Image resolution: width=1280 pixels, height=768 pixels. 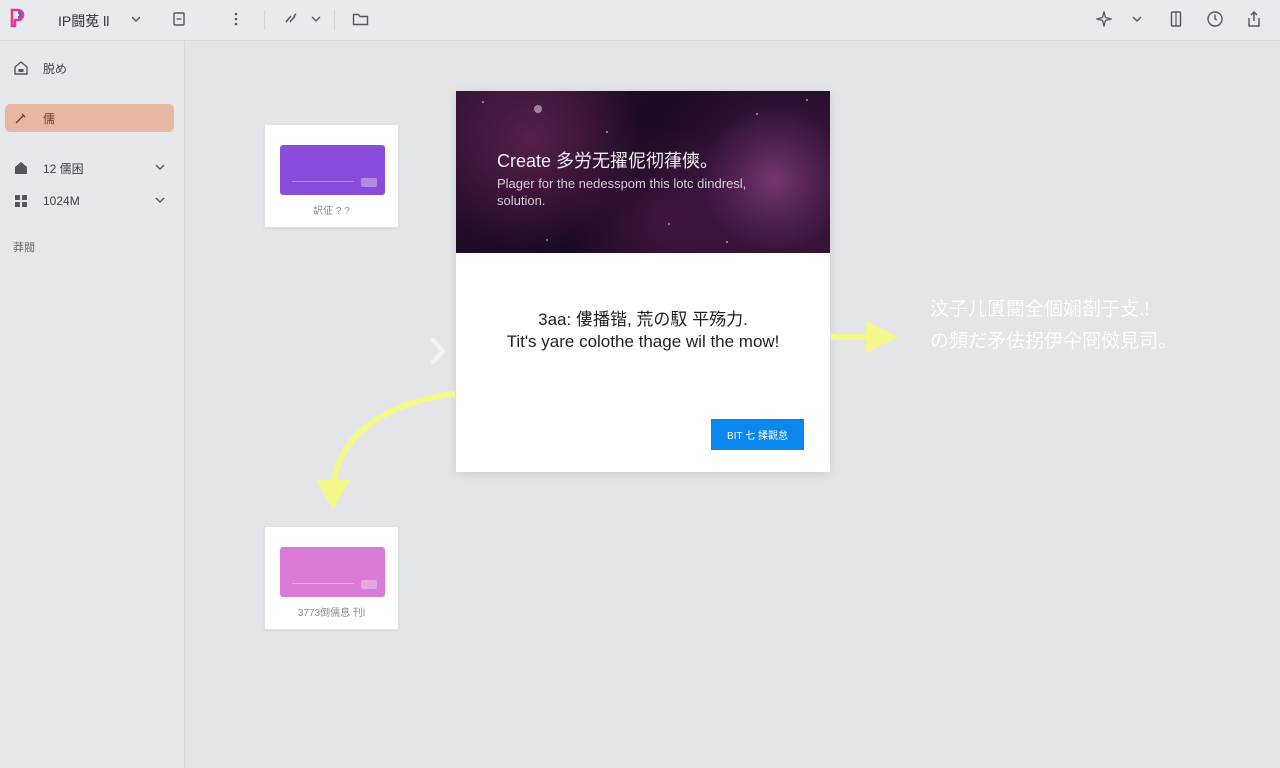 I want to click on sidebar-item-label: 1024M, so click(x=61, y=201).